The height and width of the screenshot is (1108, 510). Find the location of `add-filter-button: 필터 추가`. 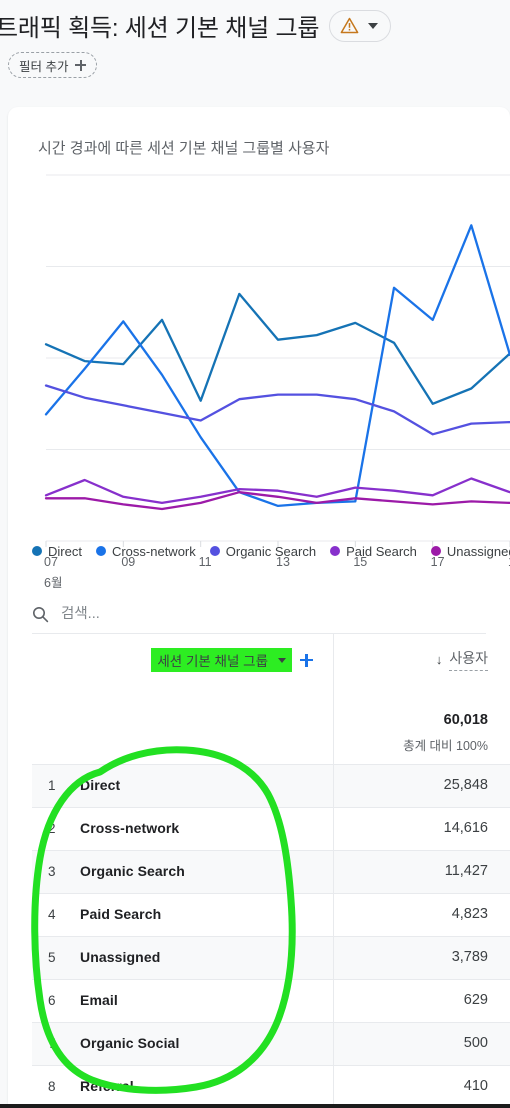

add-filter-button: 필터 추가 is located at coordinates (53, 65).